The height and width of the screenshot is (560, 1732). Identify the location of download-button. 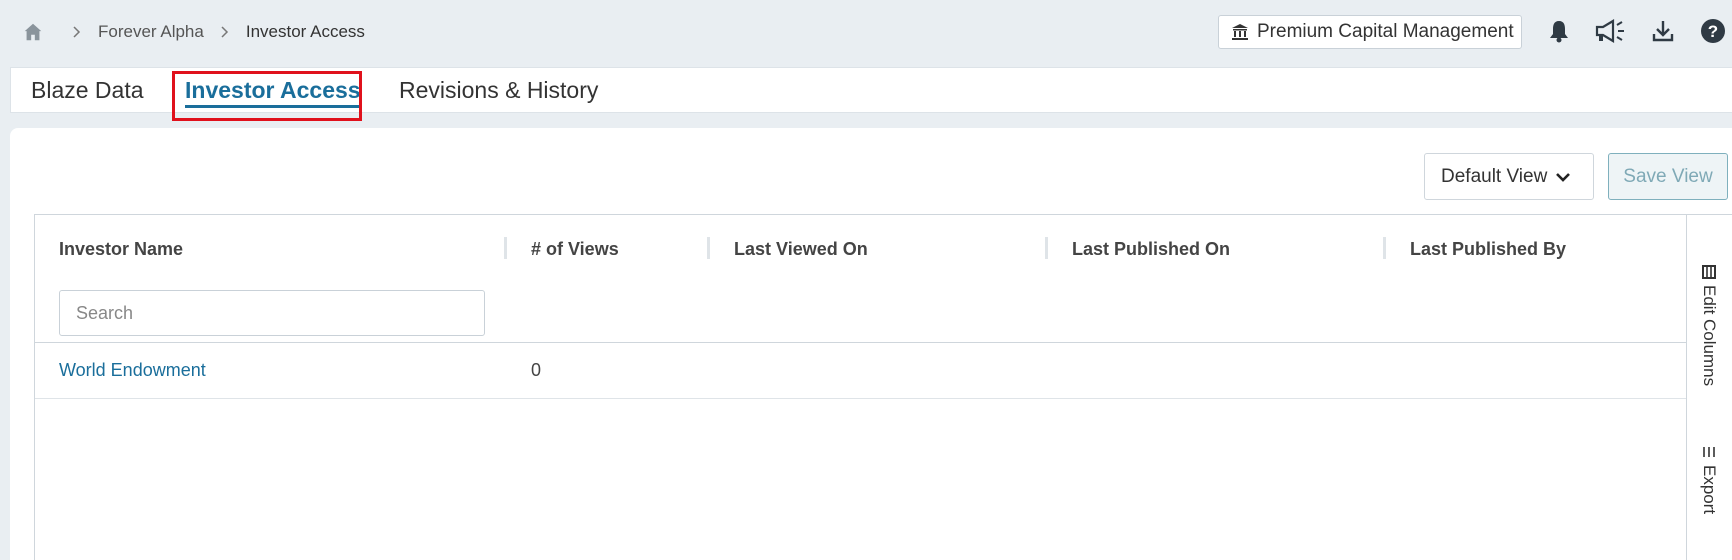
(1663, 31).